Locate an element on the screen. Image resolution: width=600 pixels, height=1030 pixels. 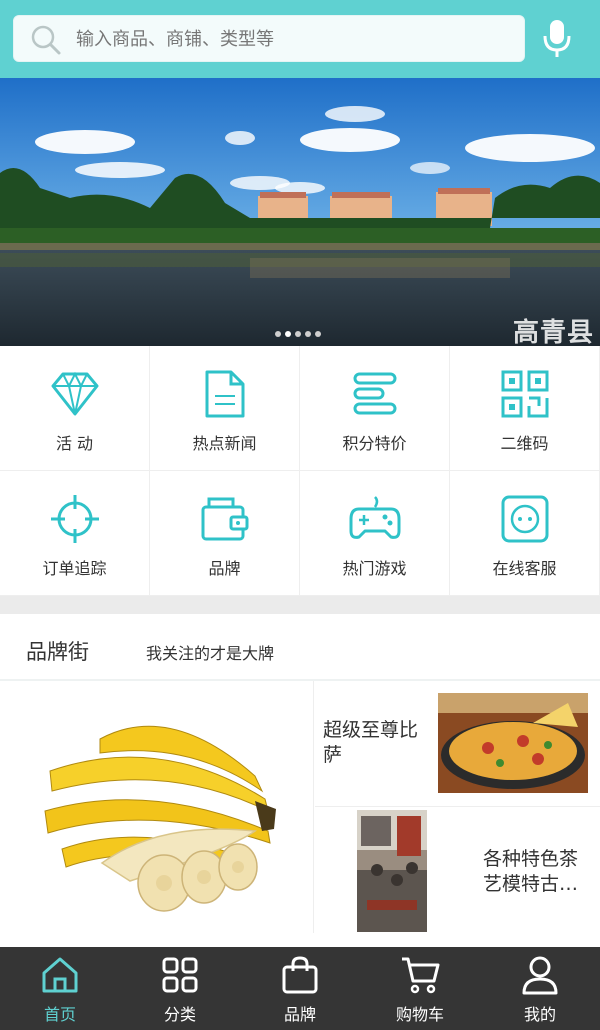
grid-item-qr: 二维码 is located at coordinates (525, 408).